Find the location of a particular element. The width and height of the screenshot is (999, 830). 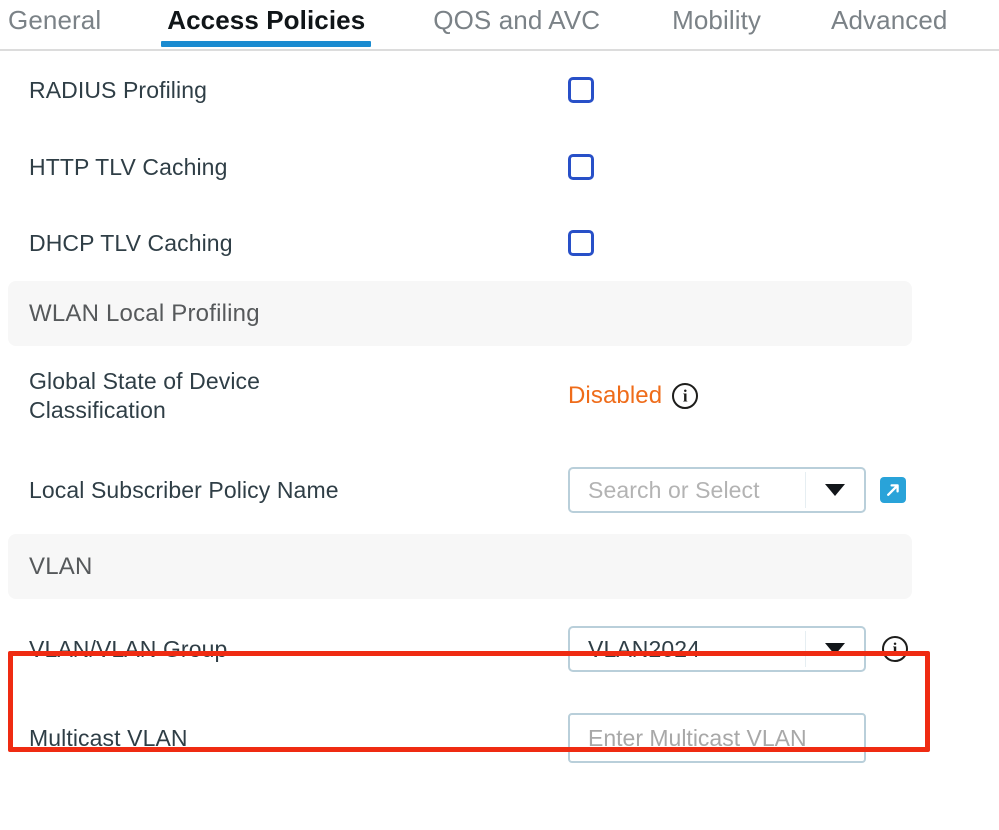

row-multicast-vlan: Multicast VLAN is located at coordinates (499, 738).